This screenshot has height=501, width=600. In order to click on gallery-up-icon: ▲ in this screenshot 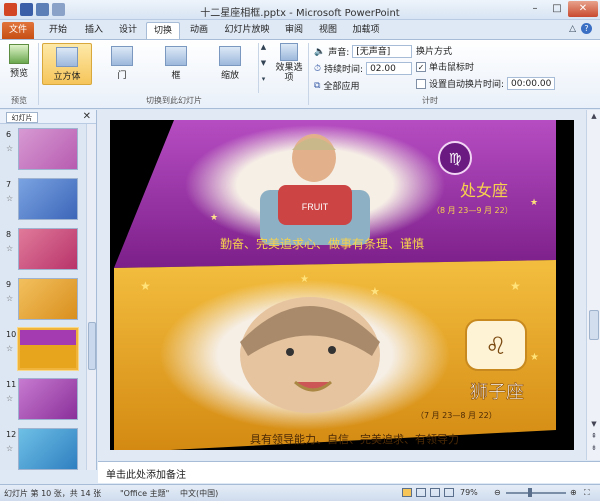, I will do `click(263, 51)`.